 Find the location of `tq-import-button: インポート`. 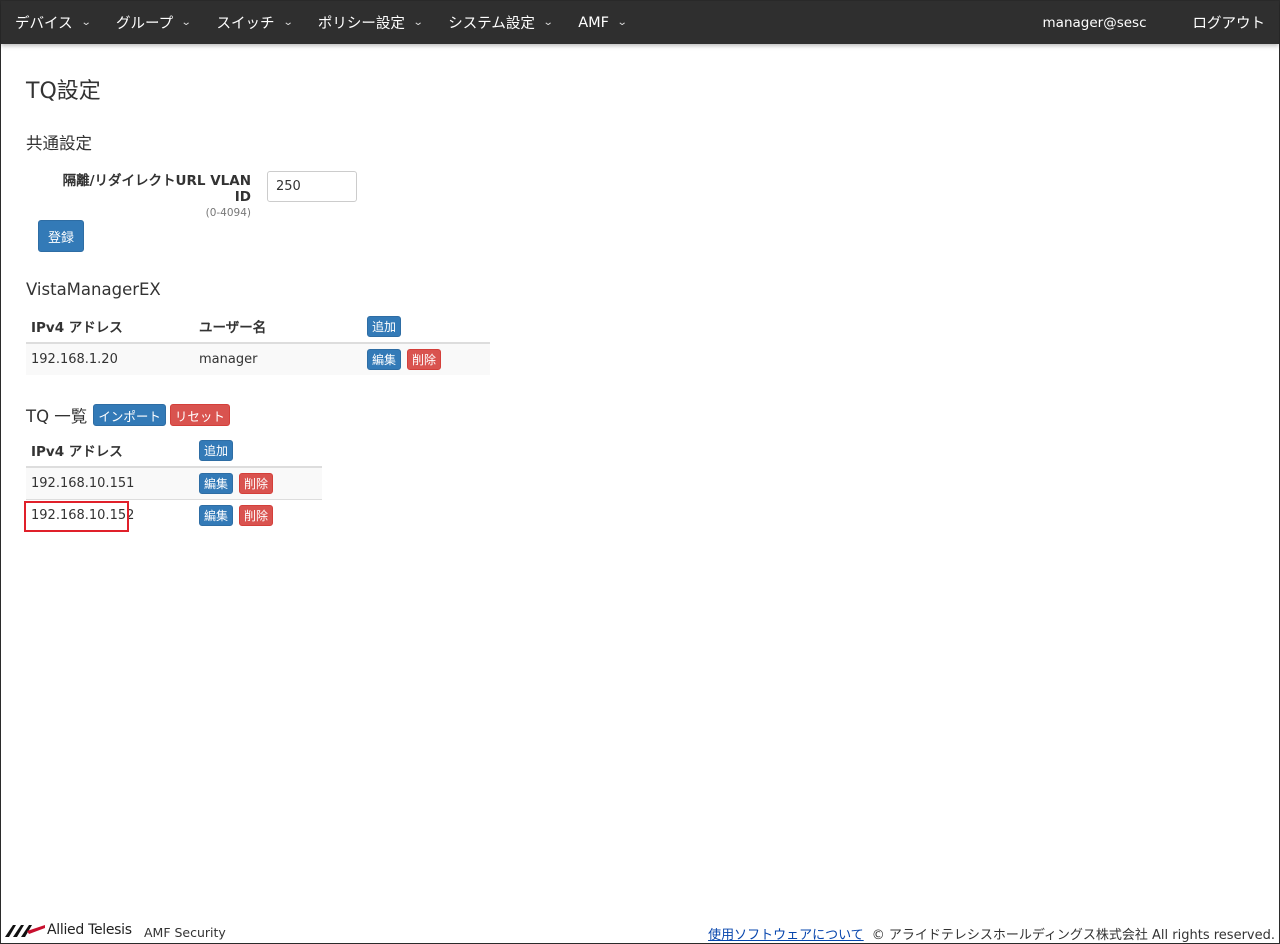

tq-import-button: インポート is located at coordinates (129, 415).